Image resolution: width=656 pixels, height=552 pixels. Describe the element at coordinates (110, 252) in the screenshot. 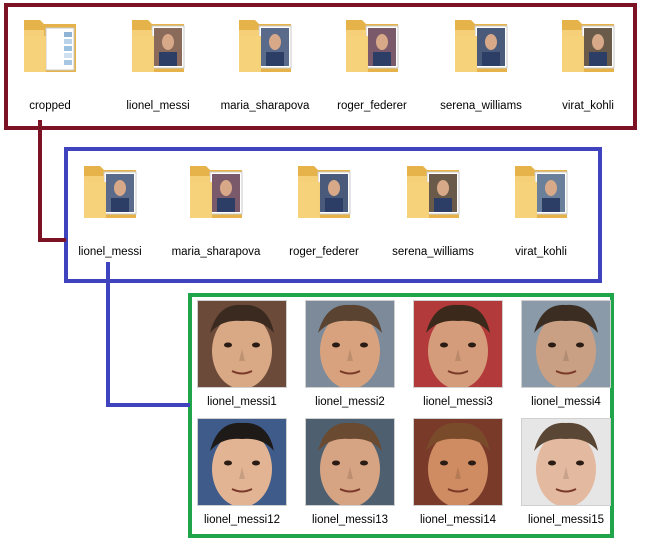

I see `cropped-folder-lionel-messi-label: lionel_messi` at that location.